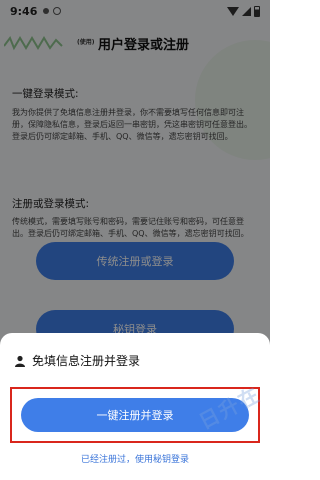 This screenshot has height=480, width=320. Describe the element at coordinates (135, 458) in the screenshot. I see `secret-key-login-link: 已经注册过，使用秘钥登录` at that location.